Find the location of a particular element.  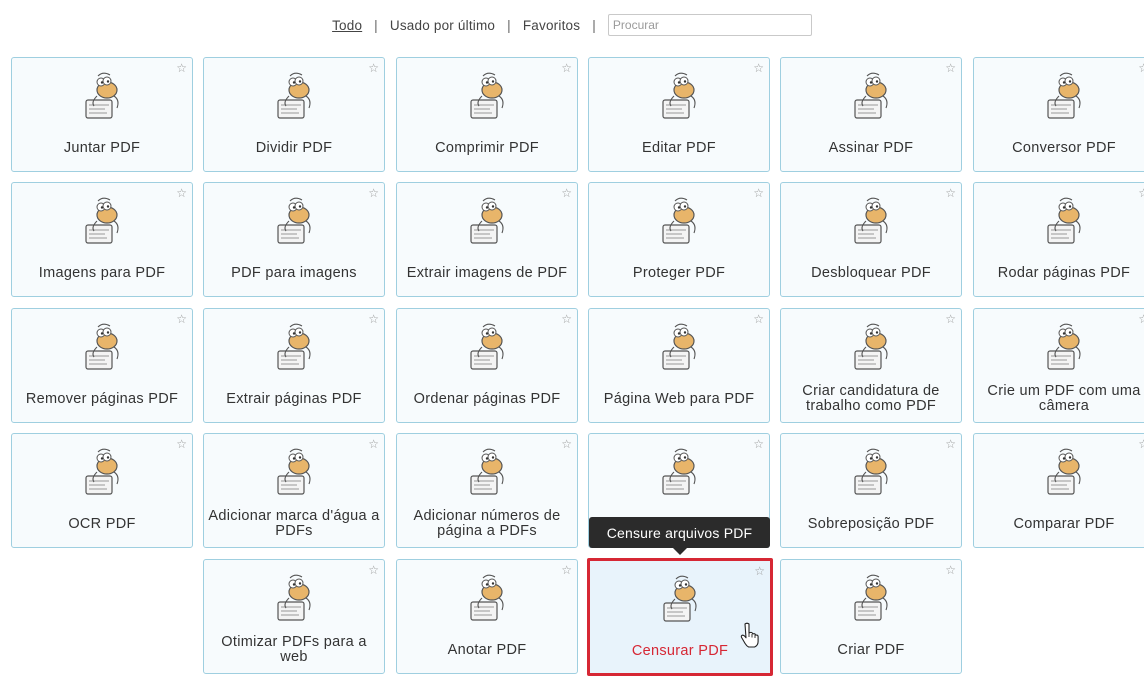

tool-tile: ☆ Assinar PDF is located at coordinates (871, 114).